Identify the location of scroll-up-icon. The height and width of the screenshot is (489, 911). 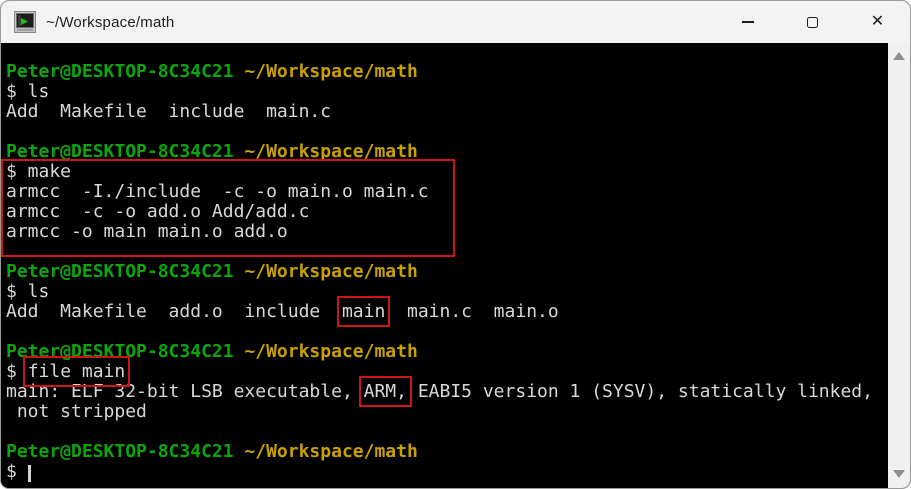
(899, 56).